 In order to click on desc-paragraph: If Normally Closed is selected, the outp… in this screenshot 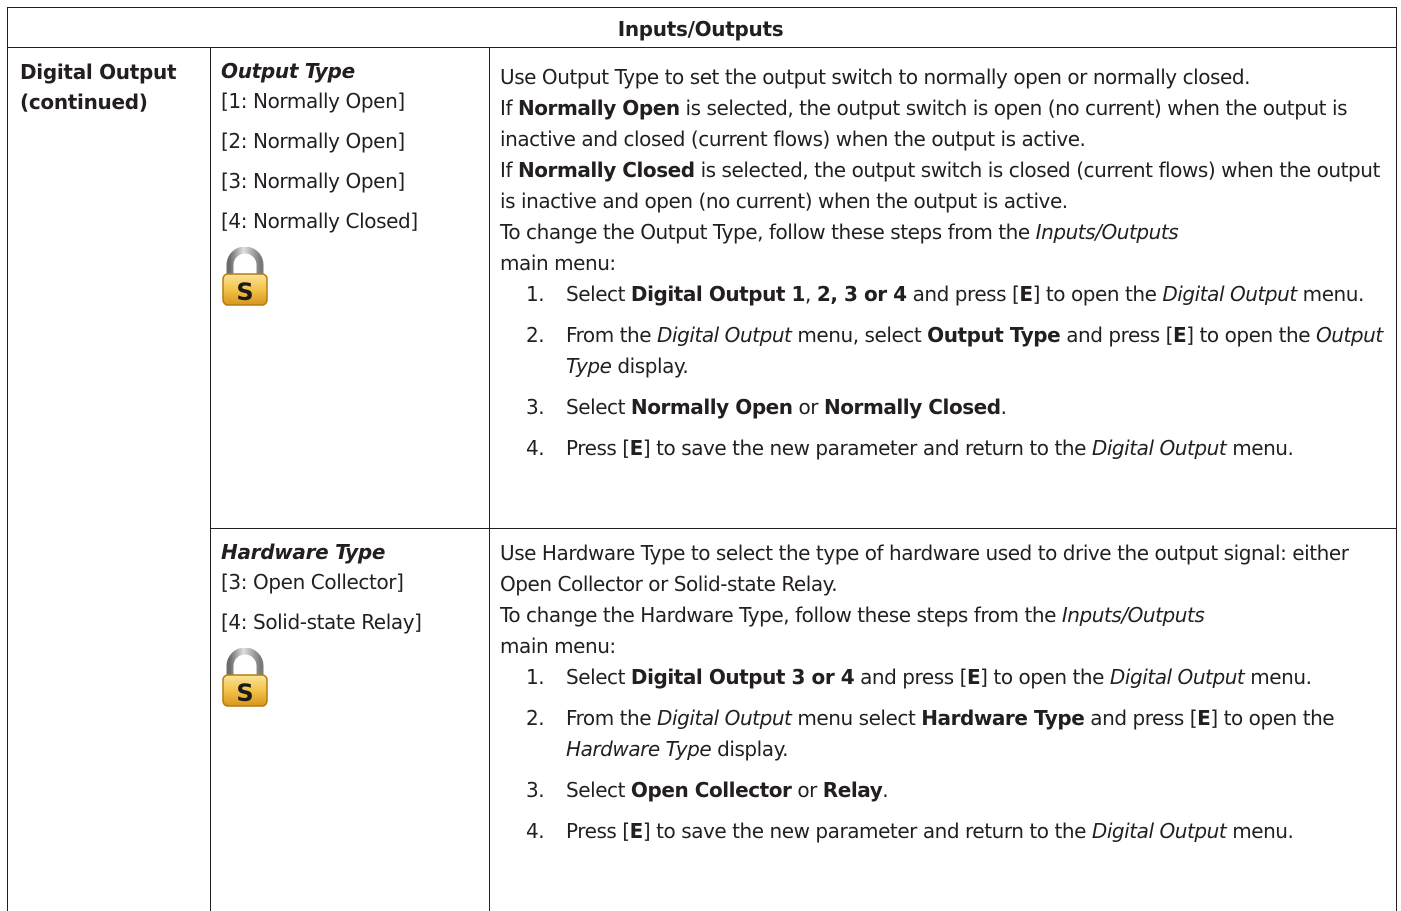, I will do `click(940, 185)`.